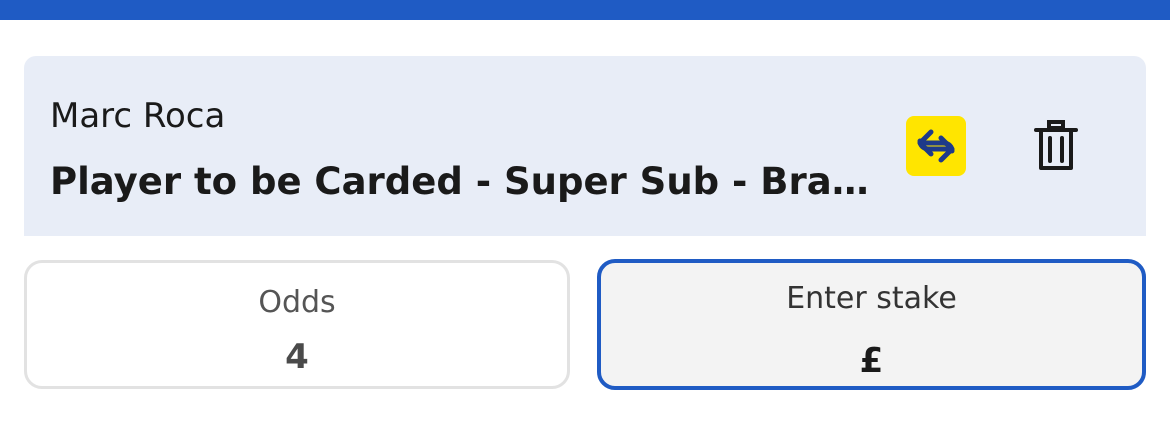 The width and height of the screenshot is (1170, 425). I want to click on stake-label: Enter stake, so click(871, 298).